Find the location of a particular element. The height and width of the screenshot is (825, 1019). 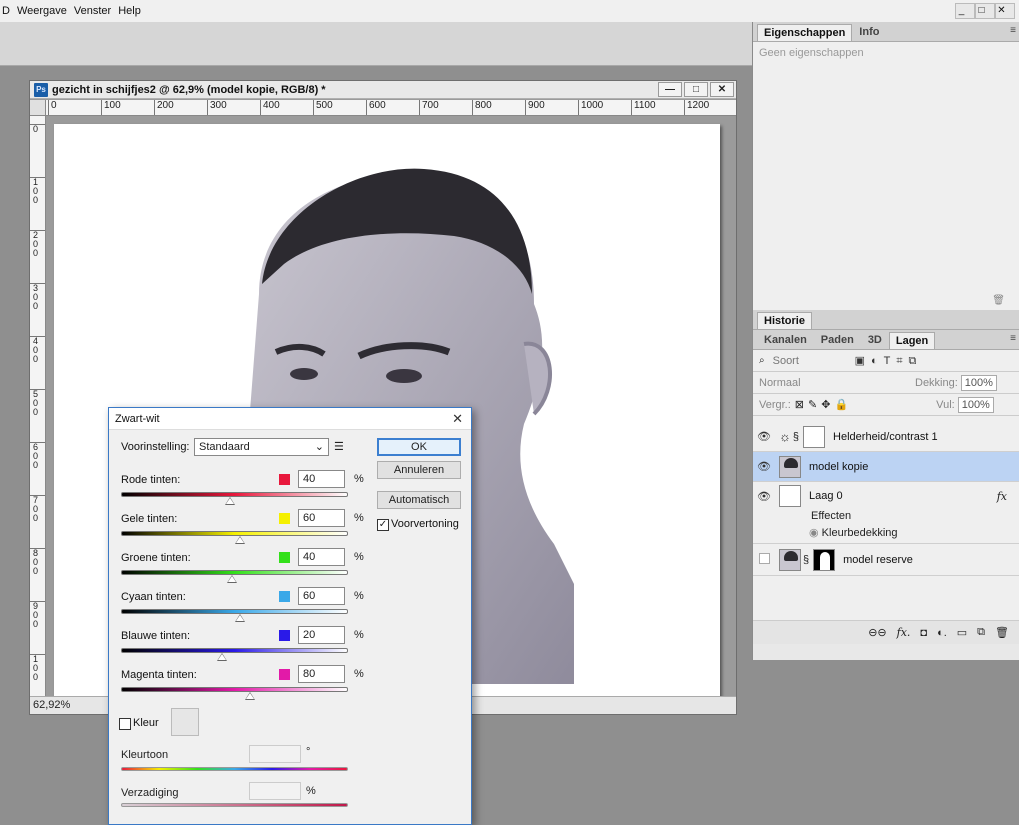

layer-name: model kopie is located at coordinates (838, 467).